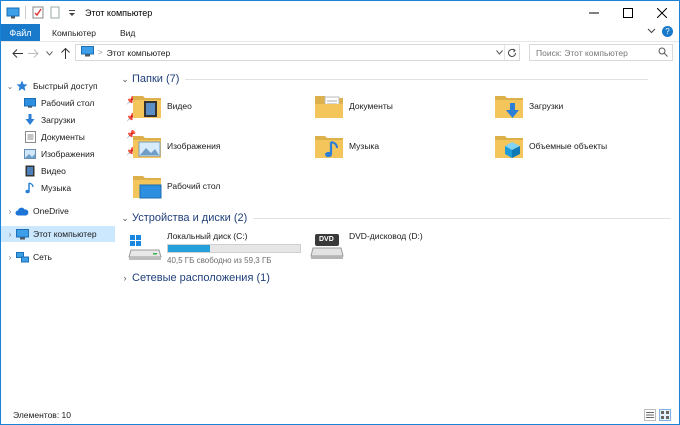  I want to click on tab-view: Вид, so click(127, 32).